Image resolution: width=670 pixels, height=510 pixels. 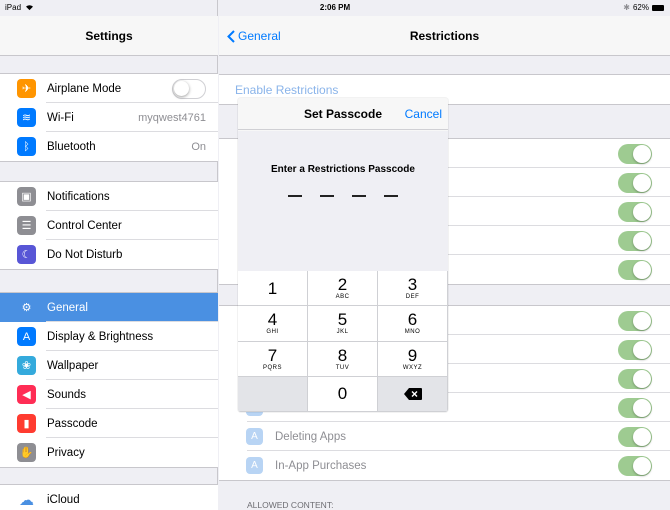 I want to click on key-7: 7 PQRS, so click(x=273, y=359).